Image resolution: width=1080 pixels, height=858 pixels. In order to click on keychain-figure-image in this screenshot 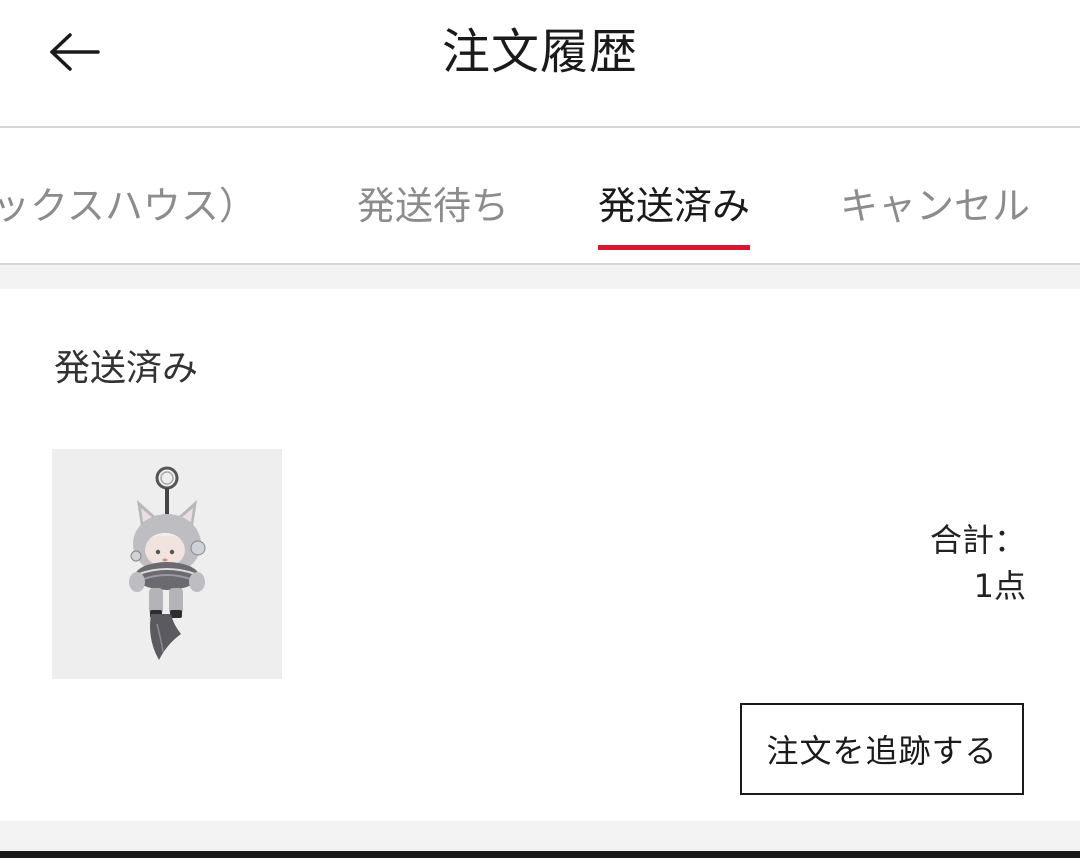, I will do `click(167, 563)`.